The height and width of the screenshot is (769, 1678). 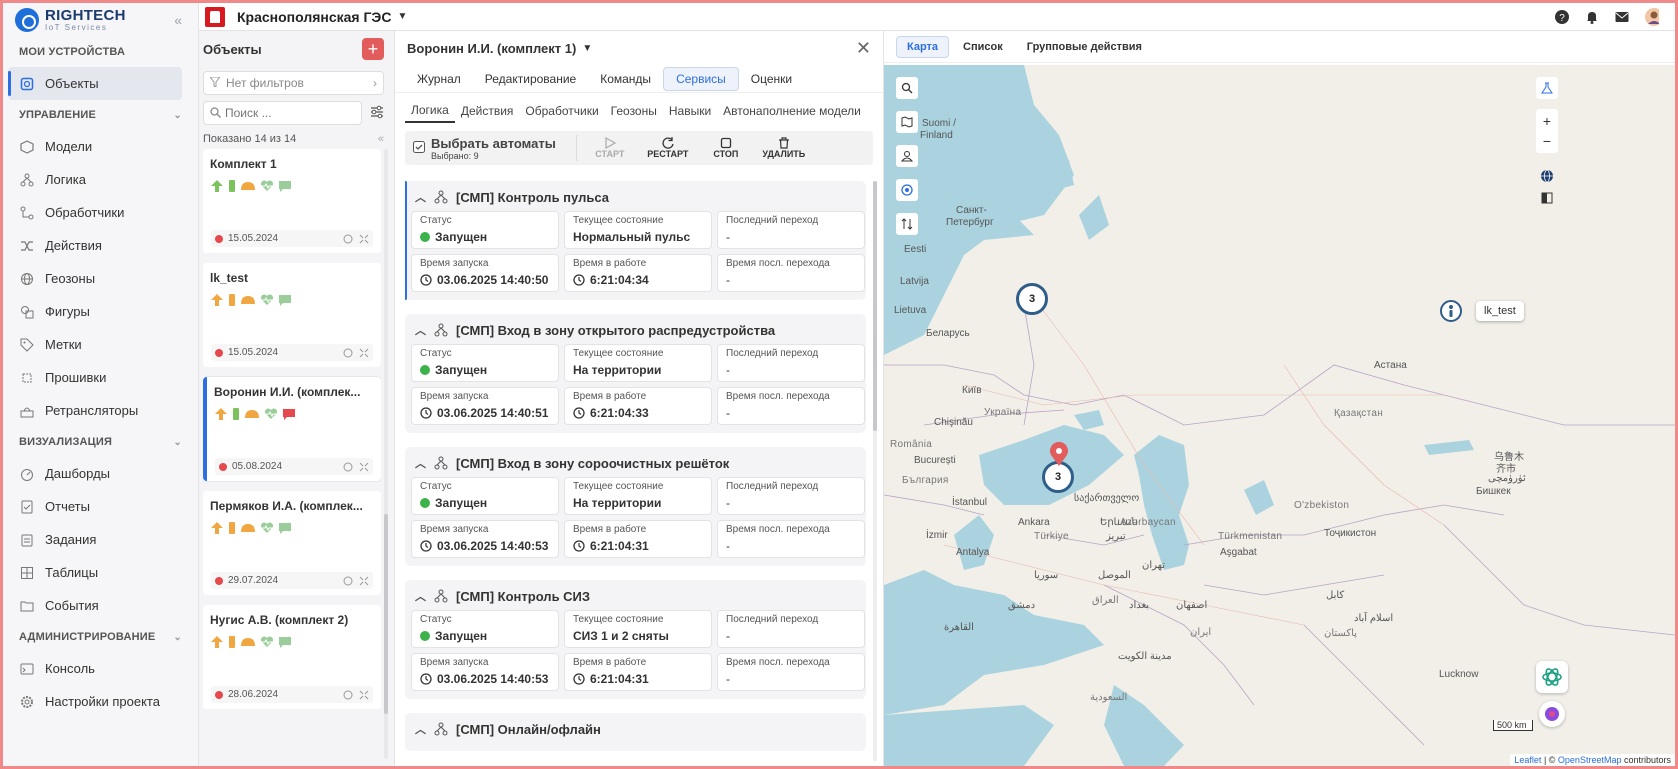 I want to click on add-object-button: +, so click(x=373, y=49).